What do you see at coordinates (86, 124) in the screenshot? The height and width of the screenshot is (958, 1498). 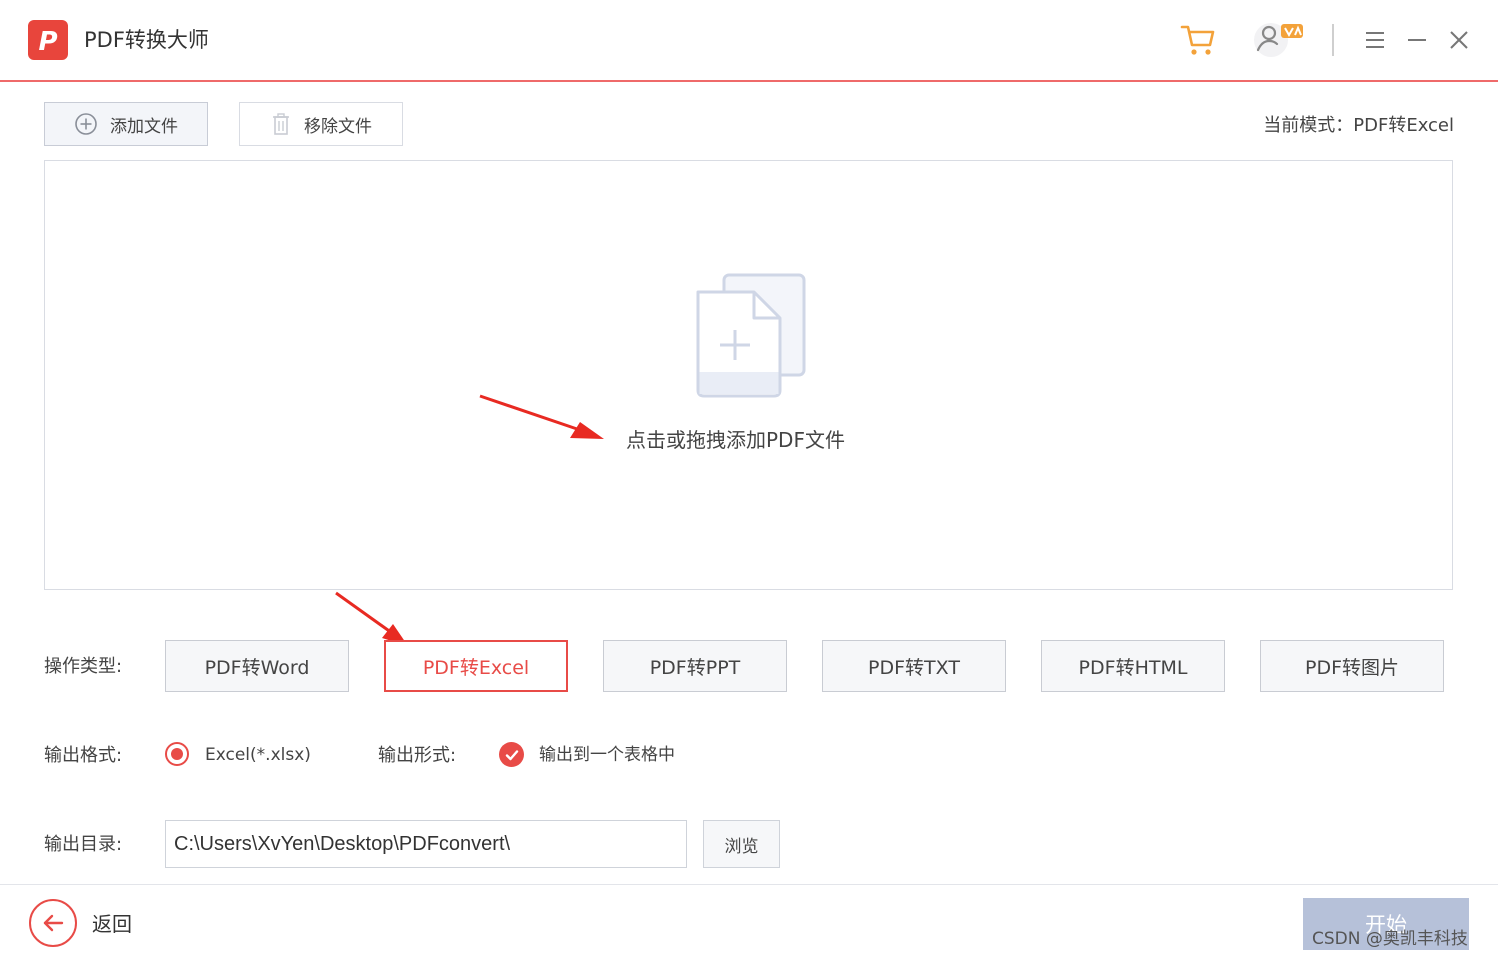 I see `plus-circle-icon` at bounding box center [86, 124].